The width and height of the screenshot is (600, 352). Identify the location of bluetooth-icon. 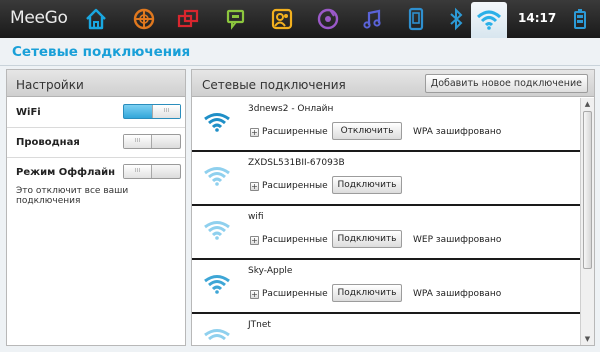
(456, 19).